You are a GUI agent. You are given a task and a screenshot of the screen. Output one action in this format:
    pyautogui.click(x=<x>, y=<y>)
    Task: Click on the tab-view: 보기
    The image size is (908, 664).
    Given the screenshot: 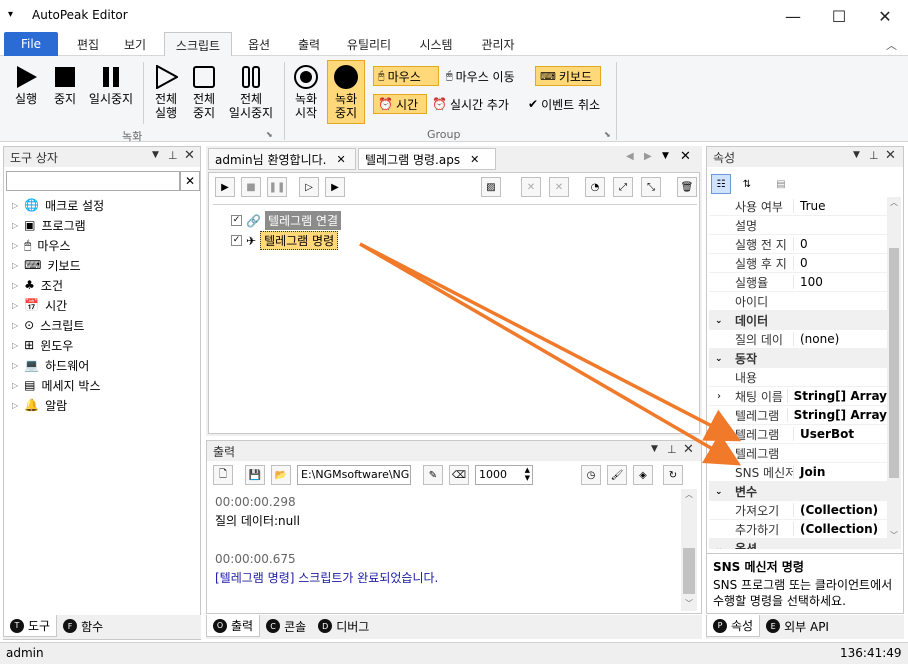 What is the action you would take?
    pyautogui.click(x=135, y=44)
    